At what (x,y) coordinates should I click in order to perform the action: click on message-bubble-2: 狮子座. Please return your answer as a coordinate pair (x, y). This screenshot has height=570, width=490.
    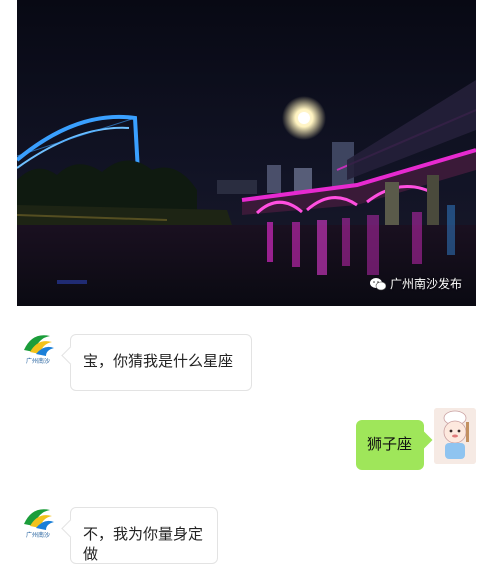
    Looking at the image, I should click on (390, 445).